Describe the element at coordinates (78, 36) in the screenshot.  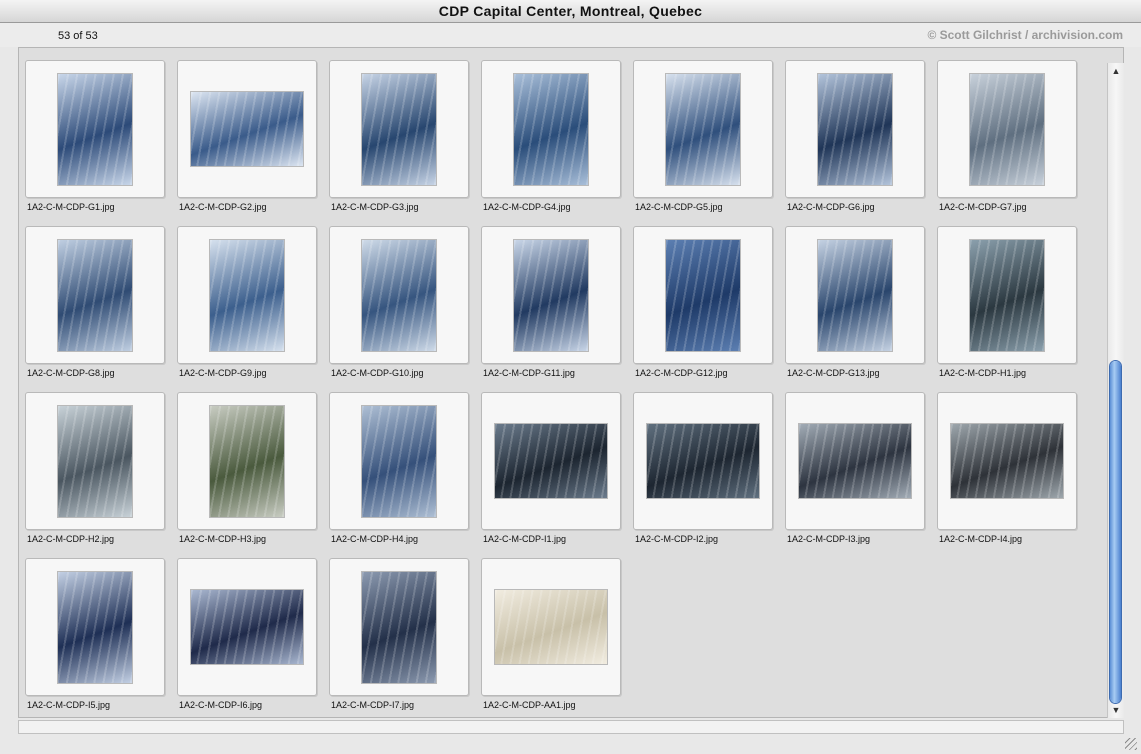
I see `image-count: 53 of 53` at that location.